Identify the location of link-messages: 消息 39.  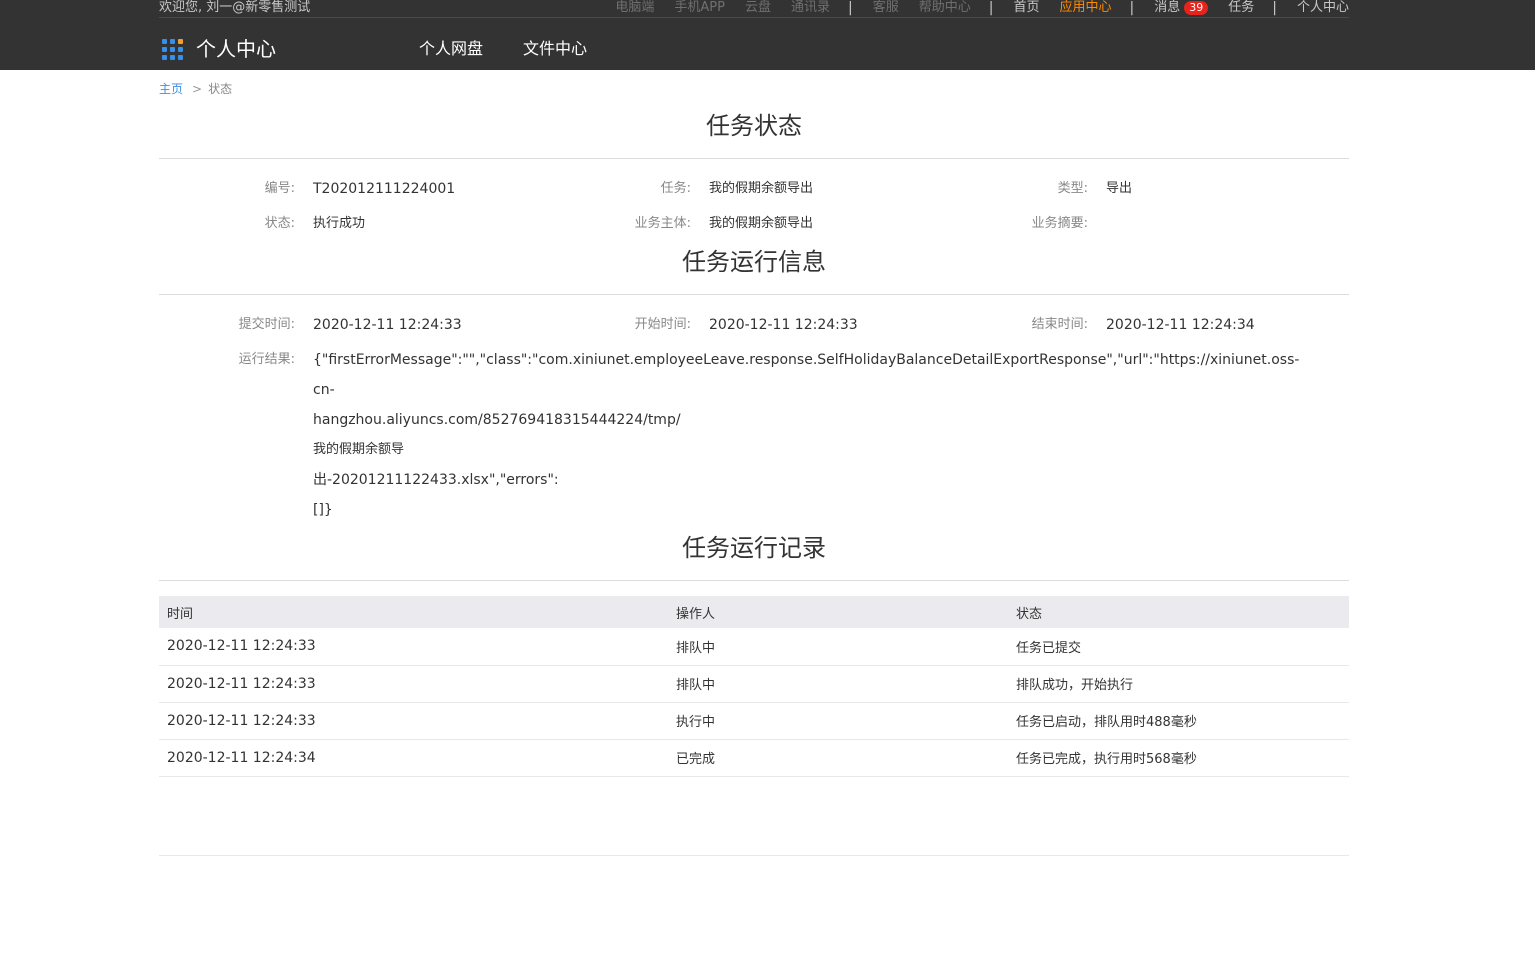
(1181, 8).